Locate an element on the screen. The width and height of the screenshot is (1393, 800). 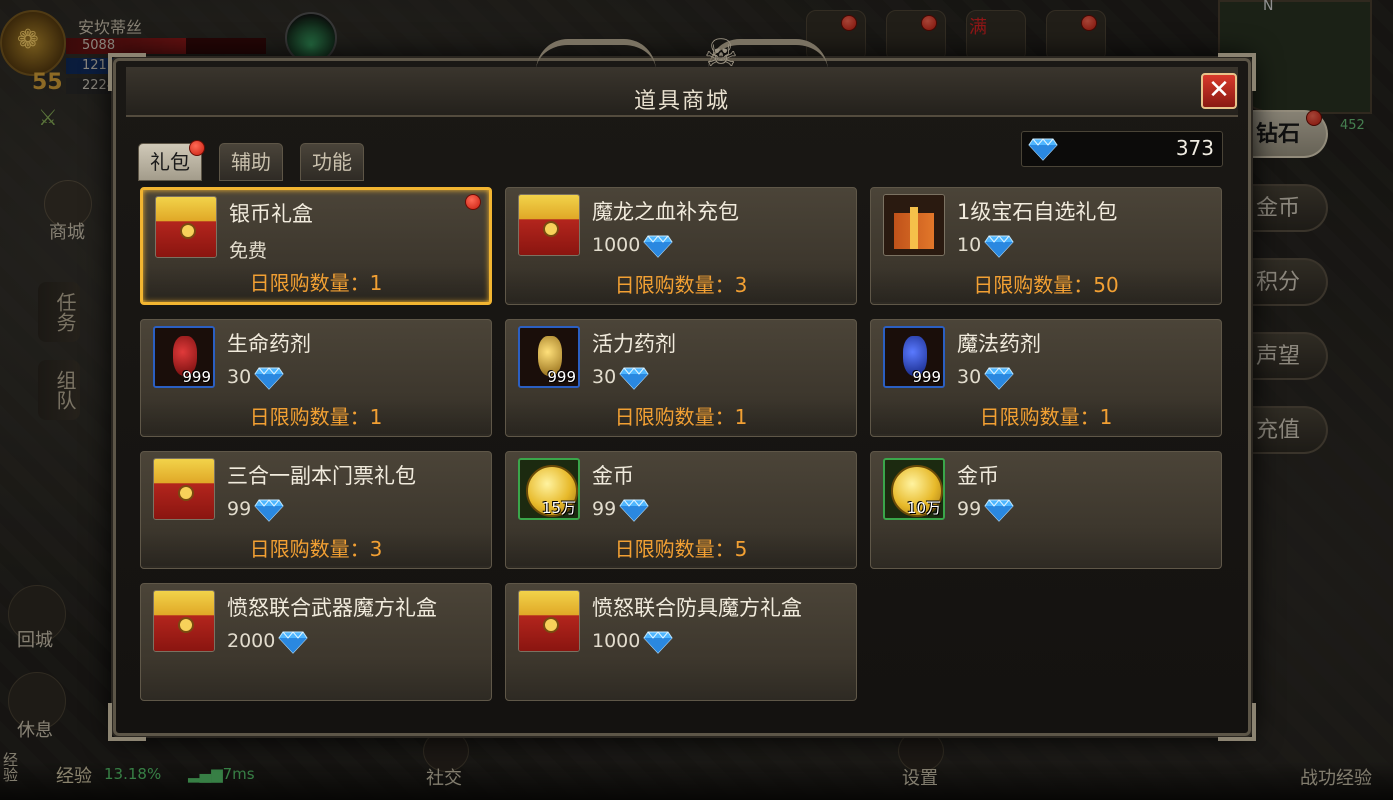
close-button: ✕ is located at coordinates (1219, 91).